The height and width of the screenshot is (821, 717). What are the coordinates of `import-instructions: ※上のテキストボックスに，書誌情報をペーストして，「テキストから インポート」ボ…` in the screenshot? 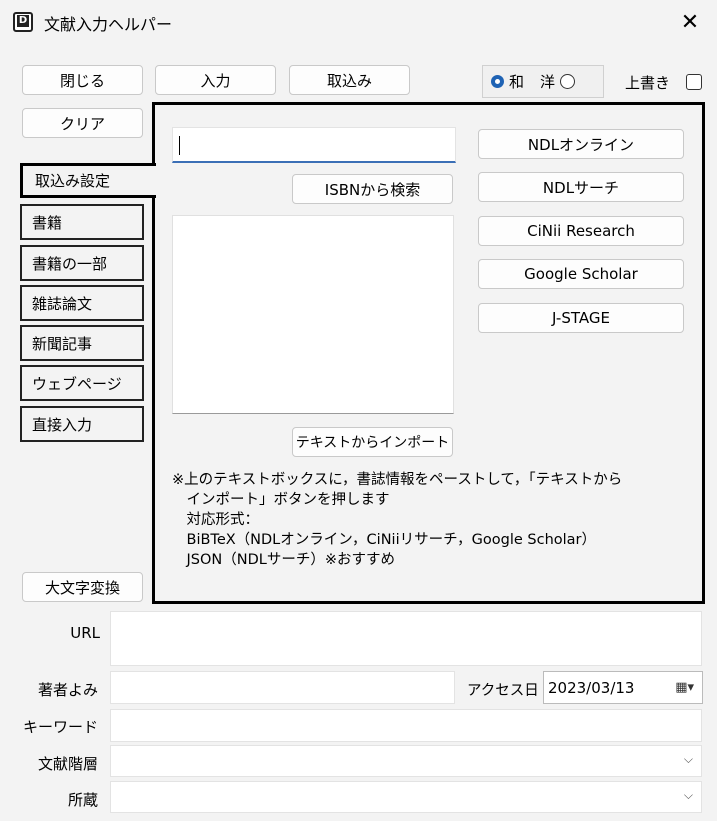 It's located at (397, 520).